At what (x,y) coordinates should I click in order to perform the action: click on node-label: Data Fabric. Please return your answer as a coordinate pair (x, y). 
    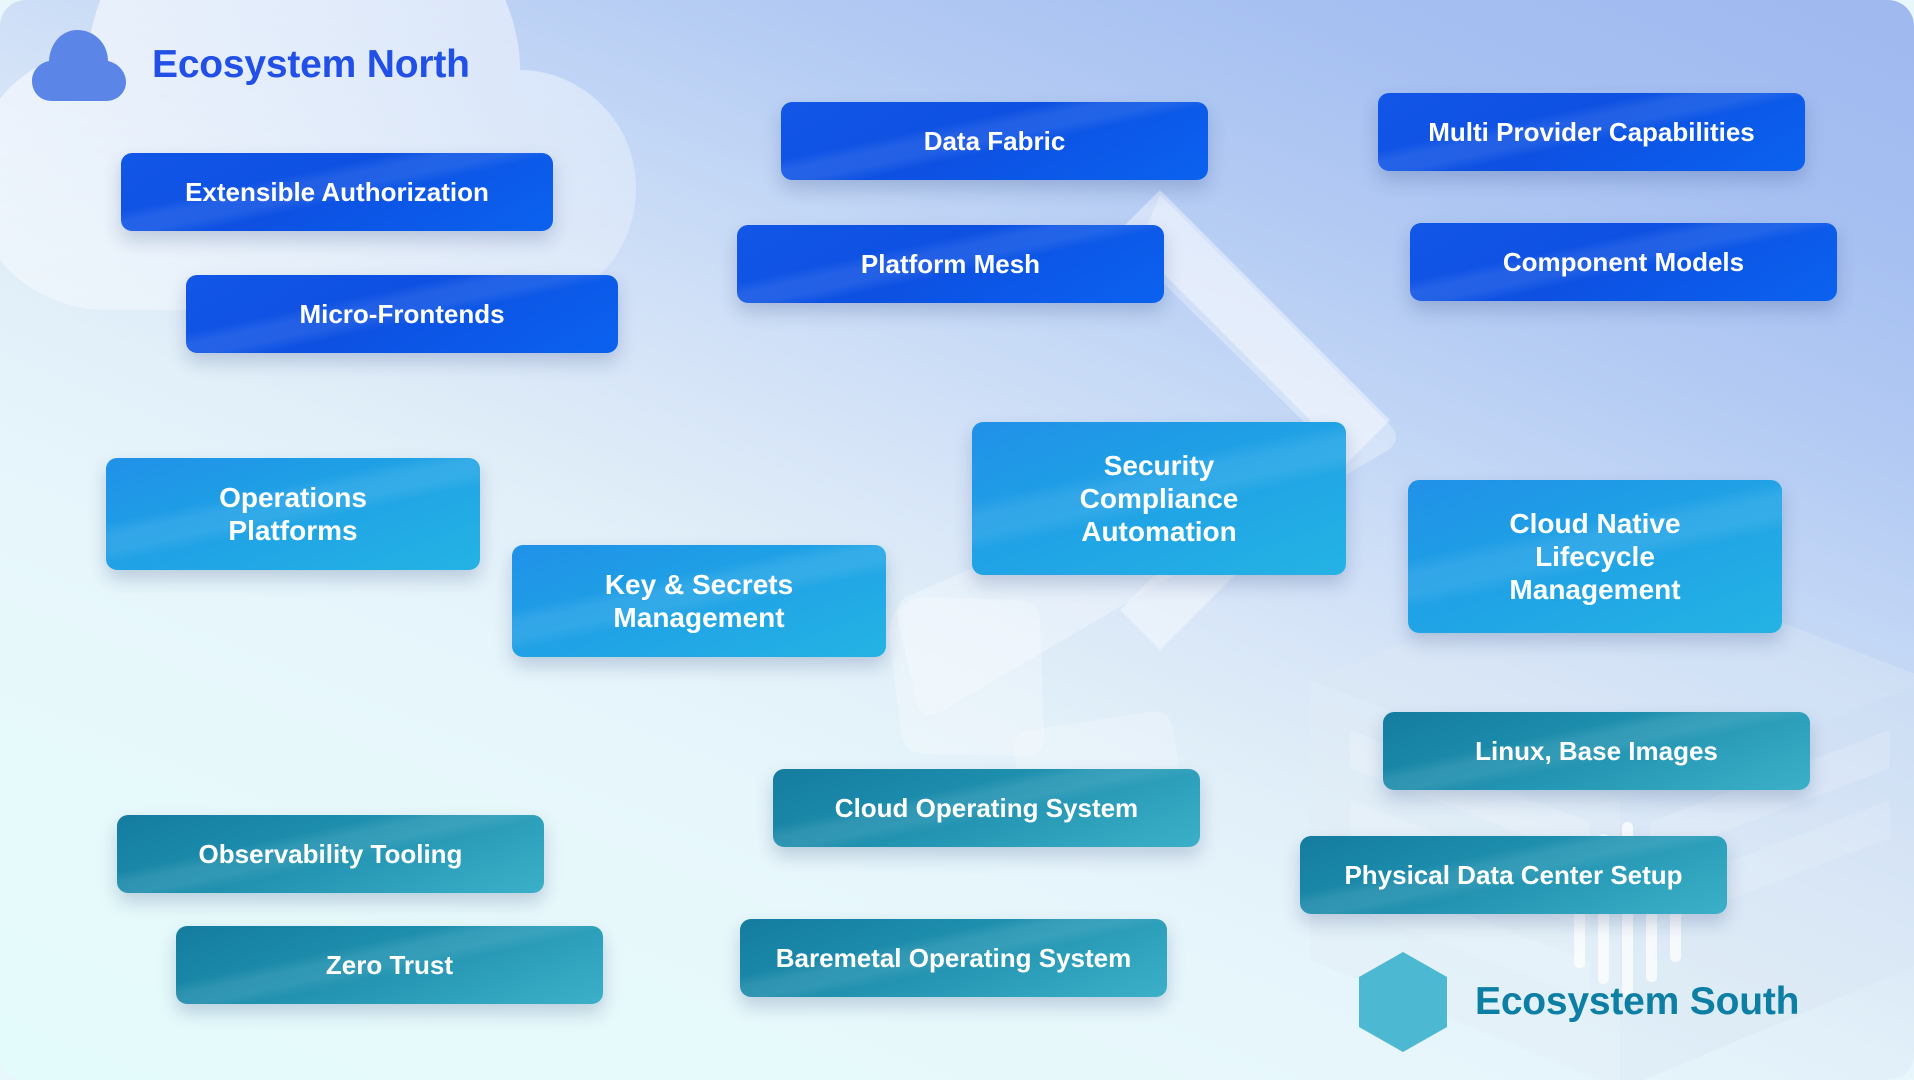
    Looking at the image, I should click on (994, 140).